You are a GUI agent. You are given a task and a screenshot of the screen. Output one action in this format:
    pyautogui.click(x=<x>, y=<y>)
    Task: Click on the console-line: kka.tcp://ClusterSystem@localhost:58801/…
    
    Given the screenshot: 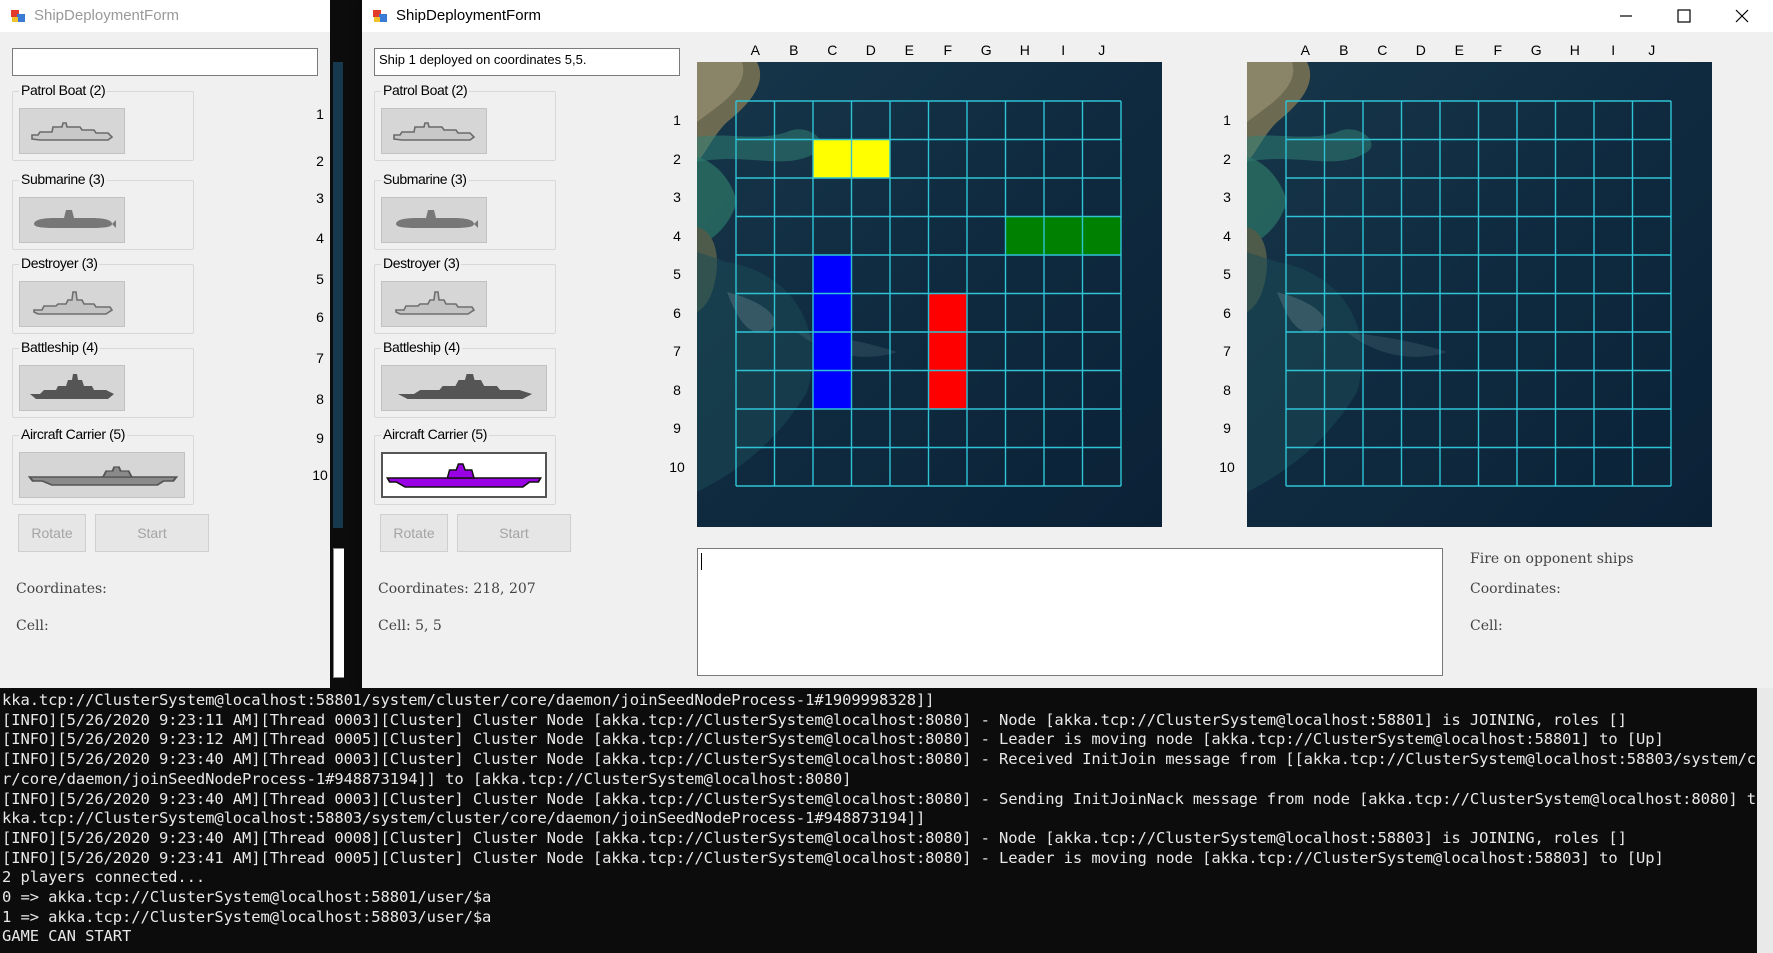 What is the action you would take?
    pyautogui.click(x=468, y=700)
    